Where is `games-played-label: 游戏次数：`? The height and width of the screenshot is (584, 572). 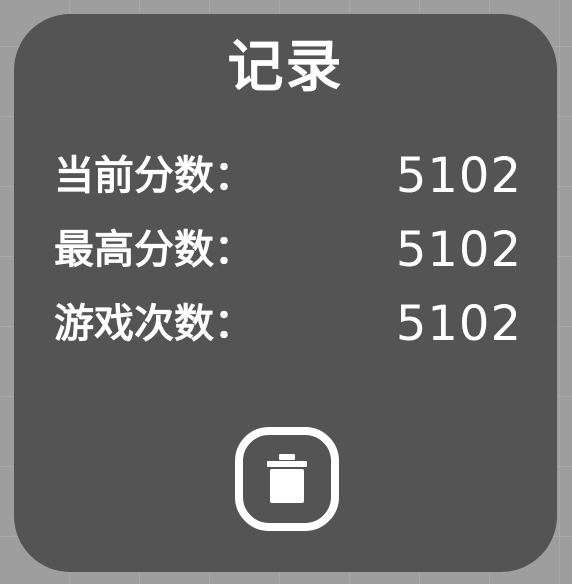 games-played-label: 游戏次数： is located at coordinates (154, 324).